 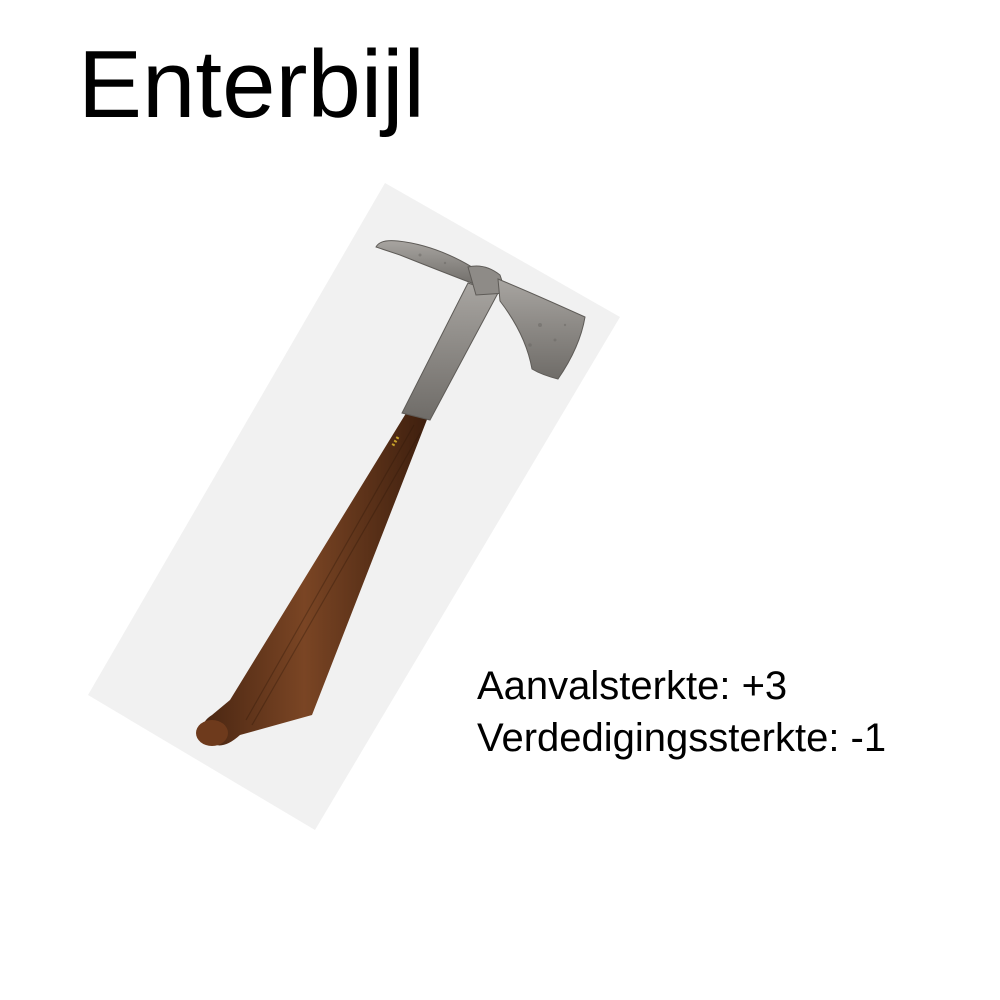 What do you see at coordinates (251, 84) in the screenshot?
I see `slide-title: Enterbijl` at bounding box center [251, 84].